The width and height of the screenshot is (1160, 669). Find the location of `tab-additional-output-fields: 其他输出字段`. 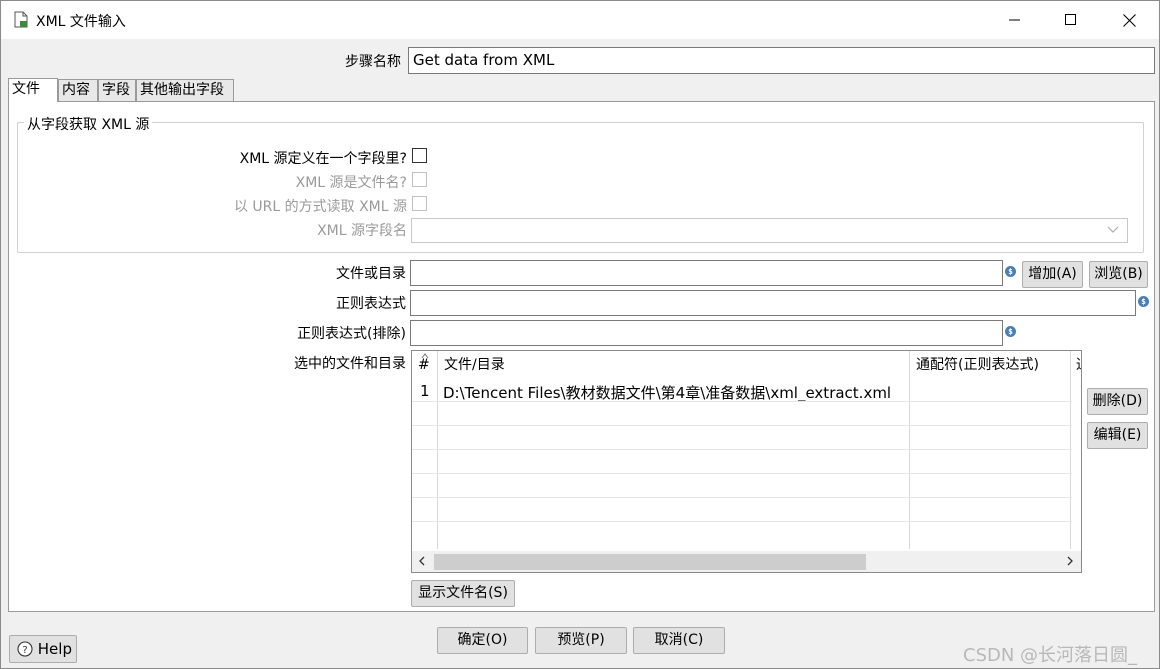

tab-additional-output-fields: 其他输出字段 is located at coordinates (185, 90).